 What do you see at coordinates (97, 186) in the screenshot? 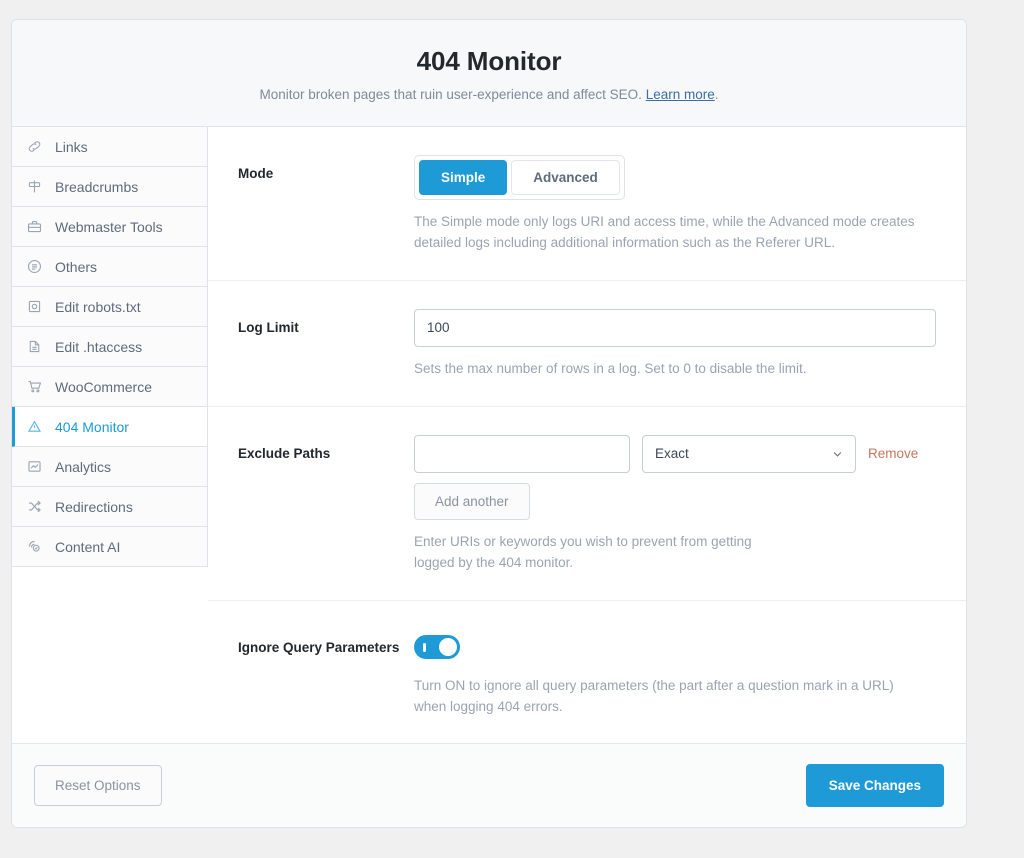
I see `sidebar-item-label: Breadcrumbs` at bounding box center [97, 186].